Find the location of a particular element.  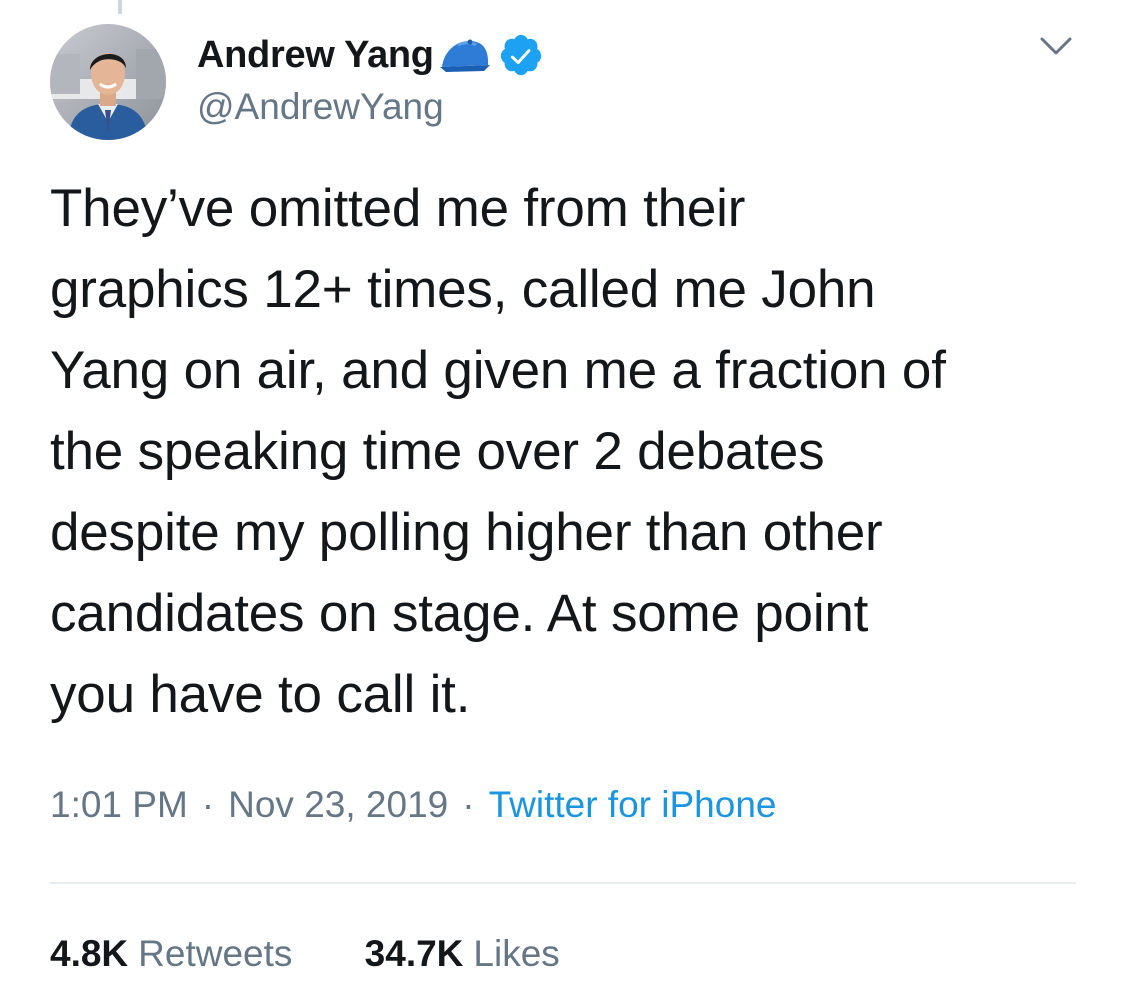

chevron-down-icon is located at coordinates (1056, 45).